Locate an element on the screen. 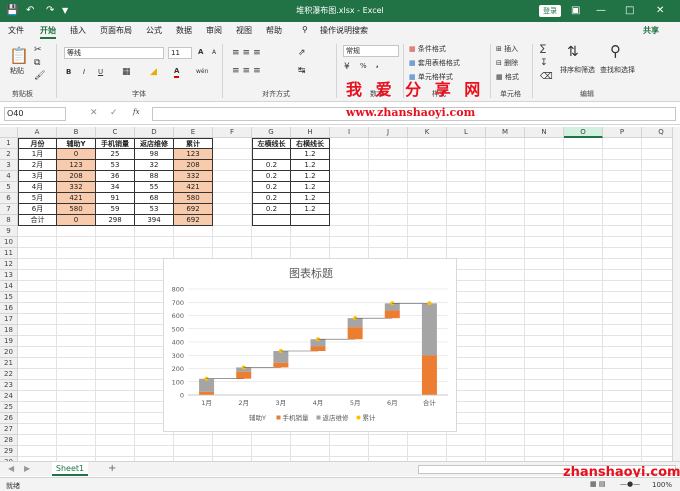  tab-file: 文件 is located at coordinates (16, 30).